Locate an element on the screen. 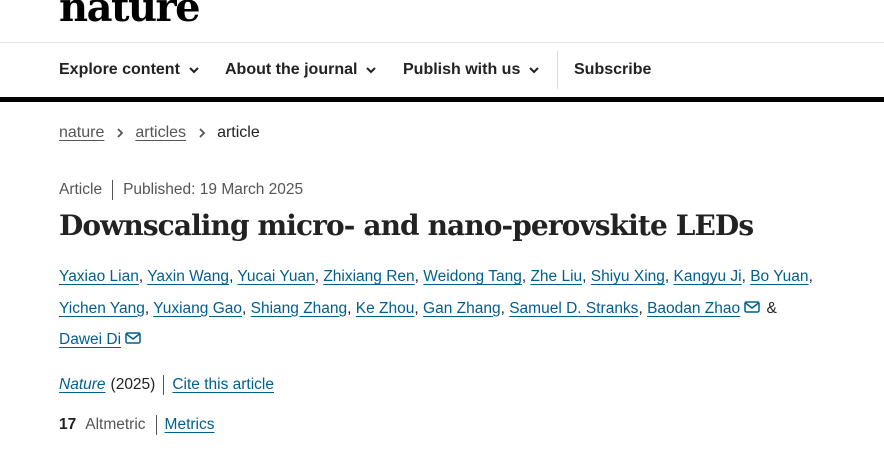  author-link: Weidong Tang is located at coordinates (472, 276).